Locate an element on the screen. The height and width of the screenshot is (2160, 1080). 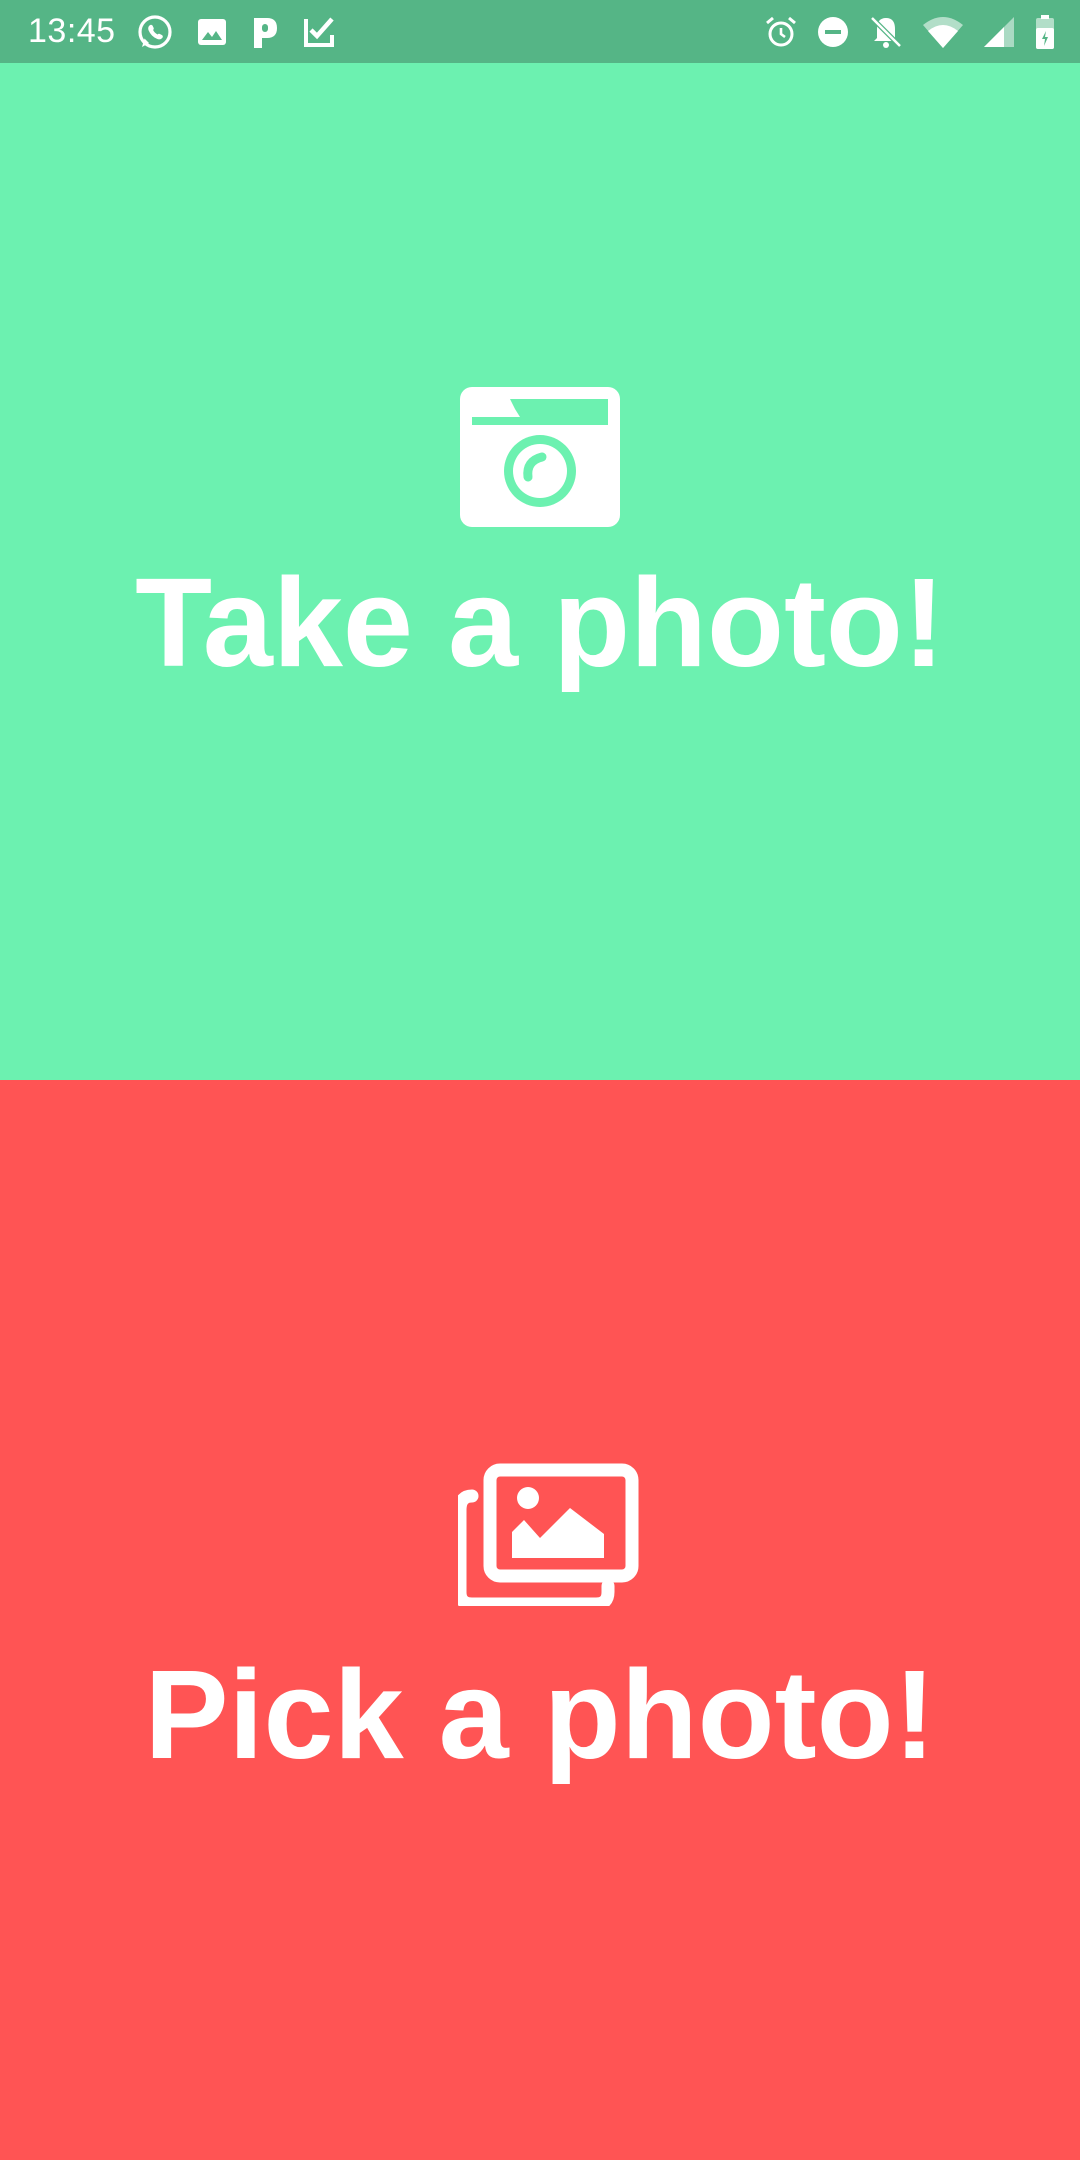
alarm-icon is located at coordinates (781, 32).